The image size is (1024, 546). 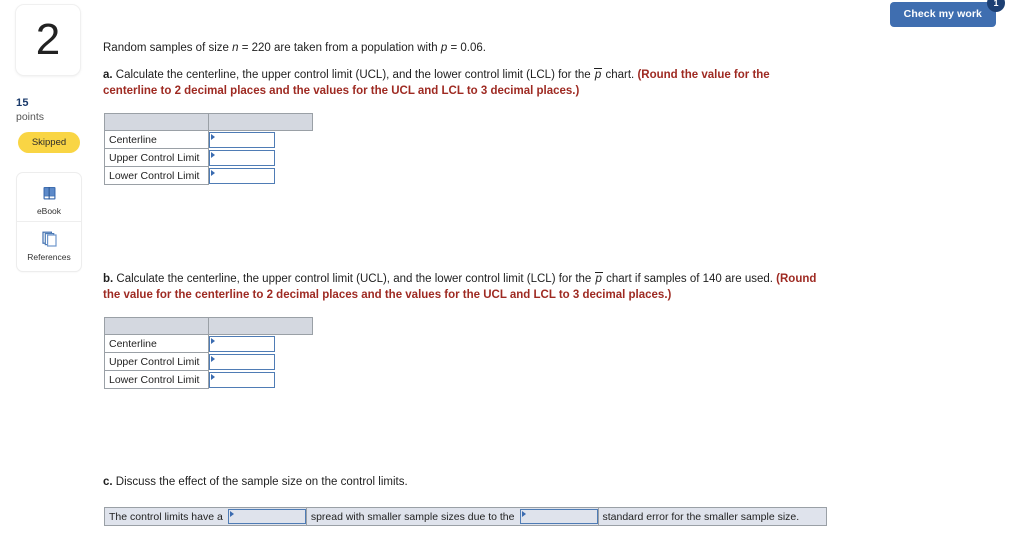 What do you see at coordinates (108, 279) in the screenshot?
I see `part-b-label: b.` at bounding box center [108, 279].